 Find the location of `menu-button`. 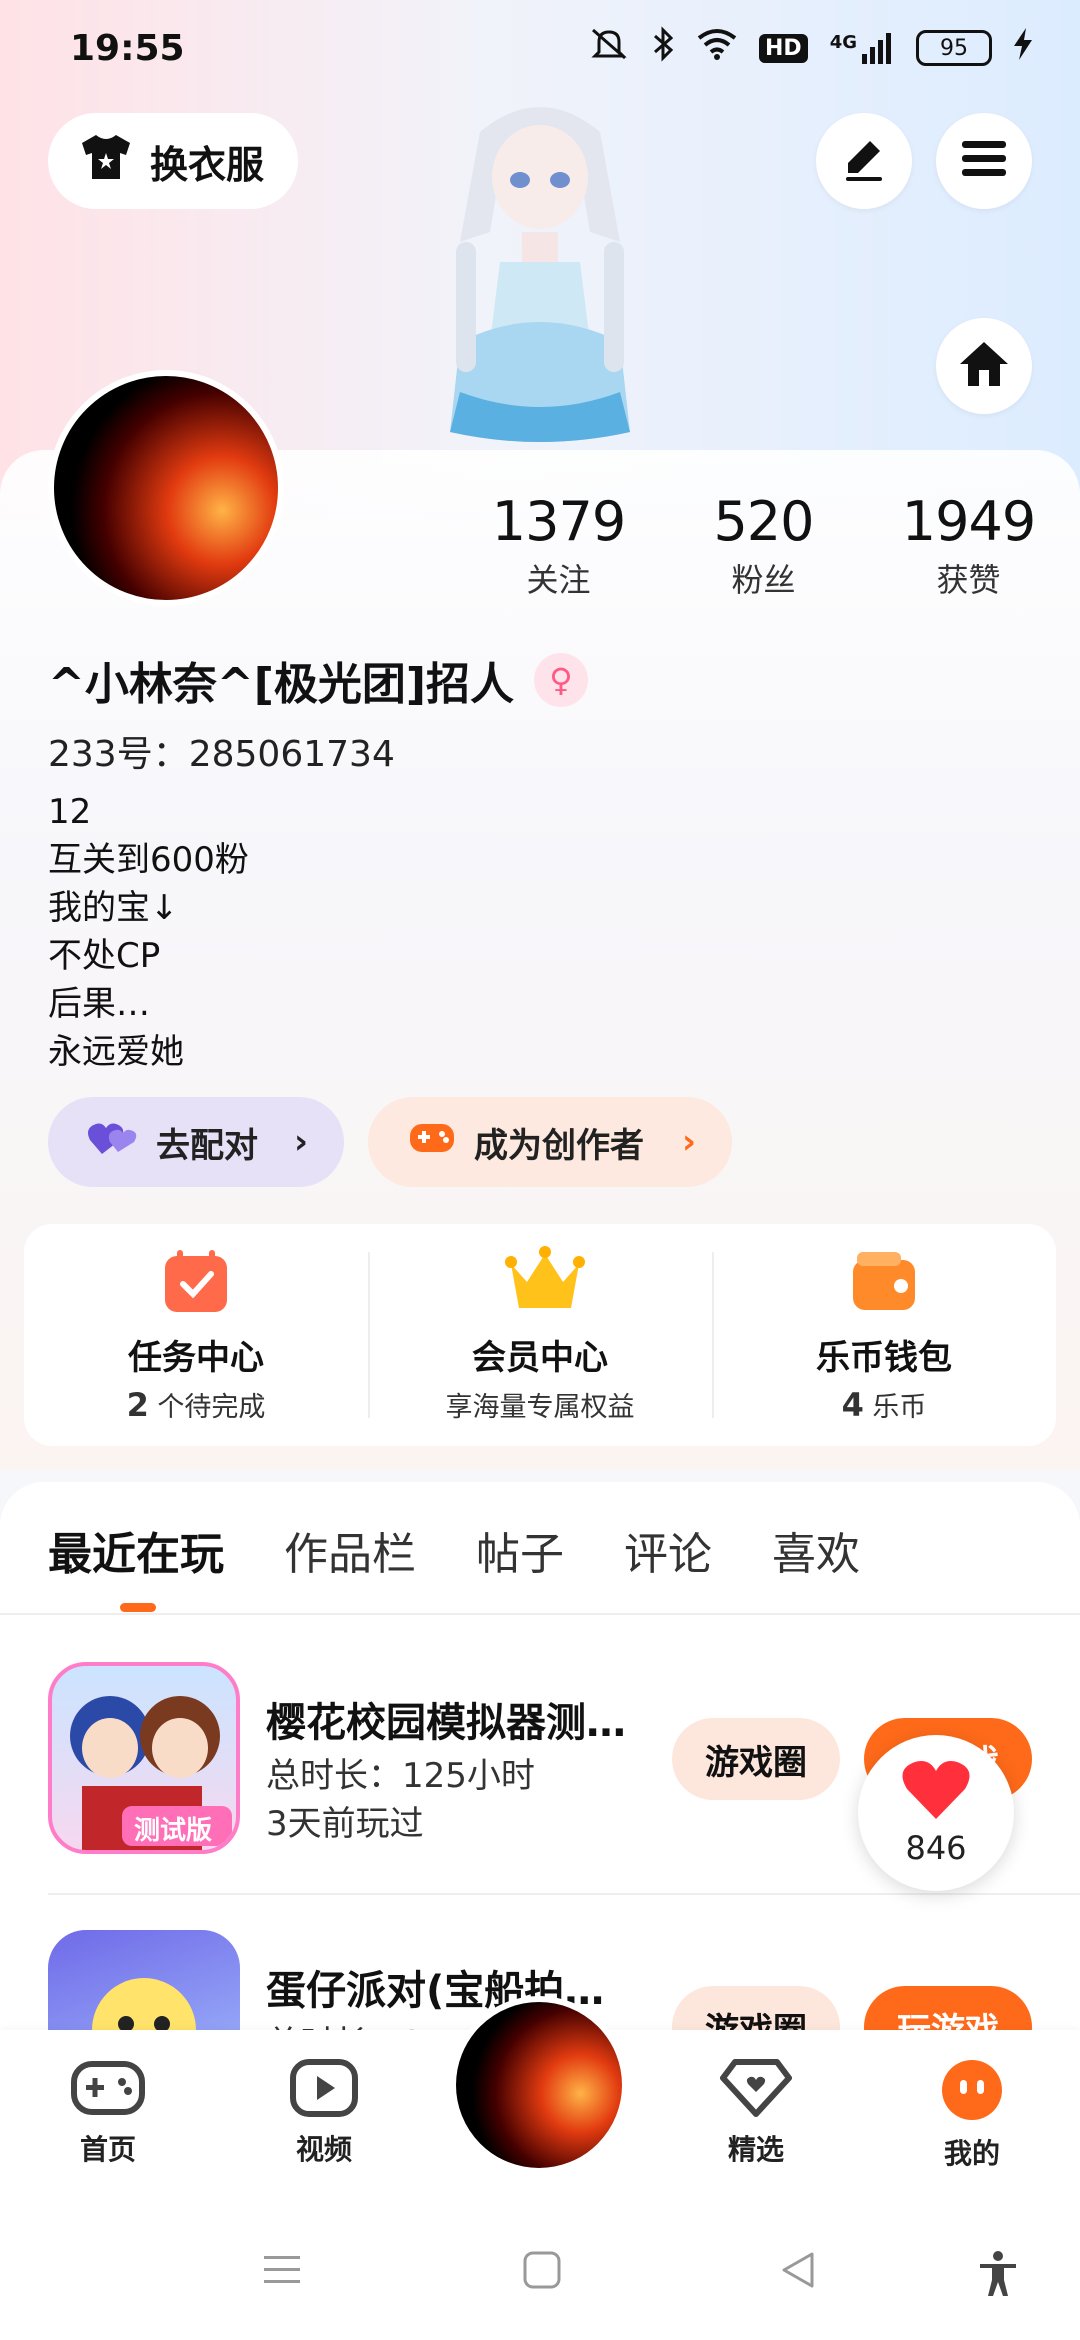

menu-button is located at coordinates (984, 161).